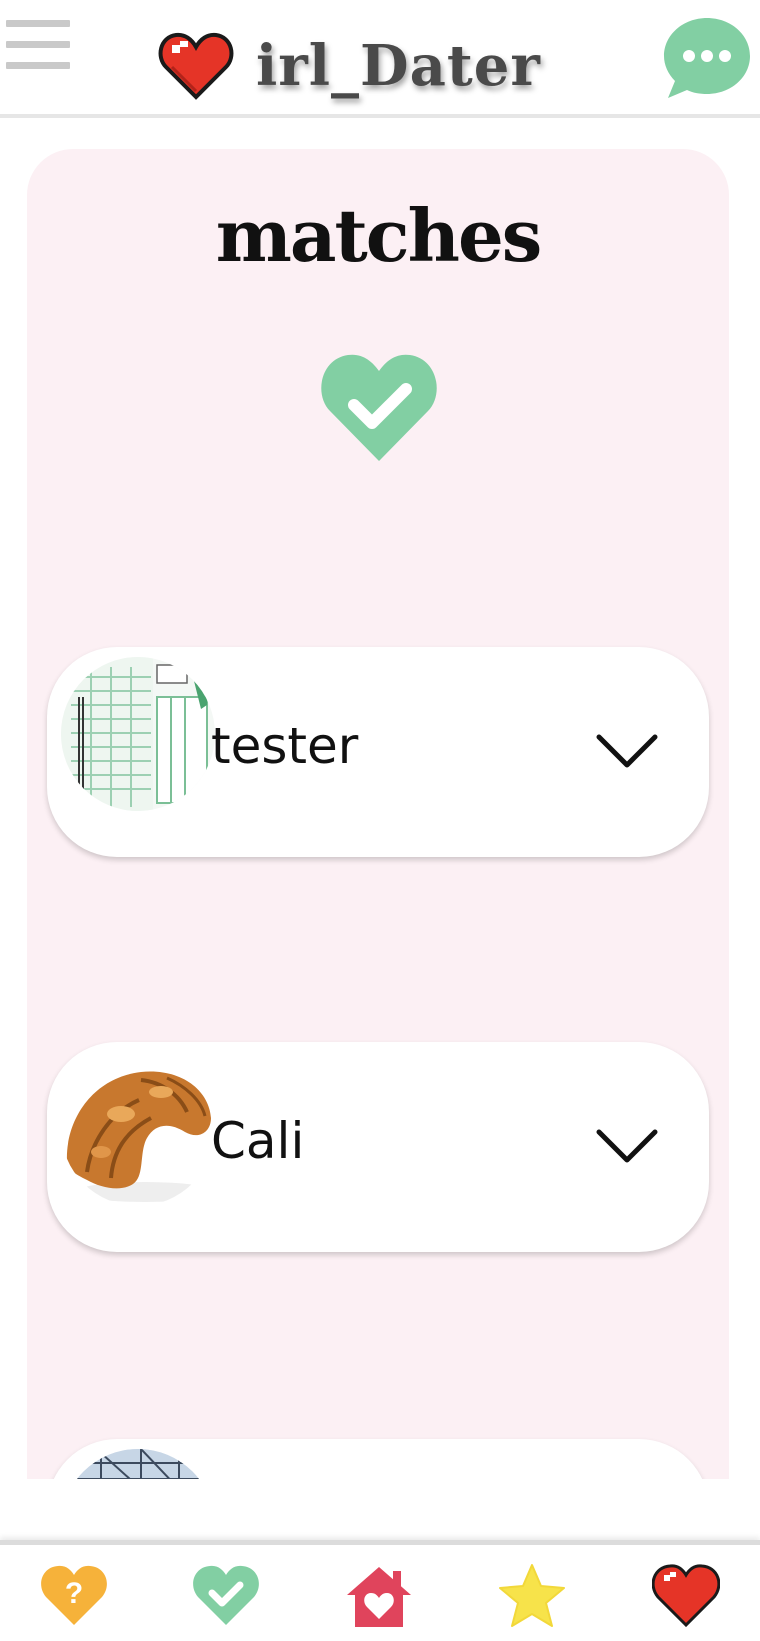 This screenshot has width=760, height=1641. Describe the element at coordinates (378, 752) in the screenshot. I see `match-card: tester` at that location.